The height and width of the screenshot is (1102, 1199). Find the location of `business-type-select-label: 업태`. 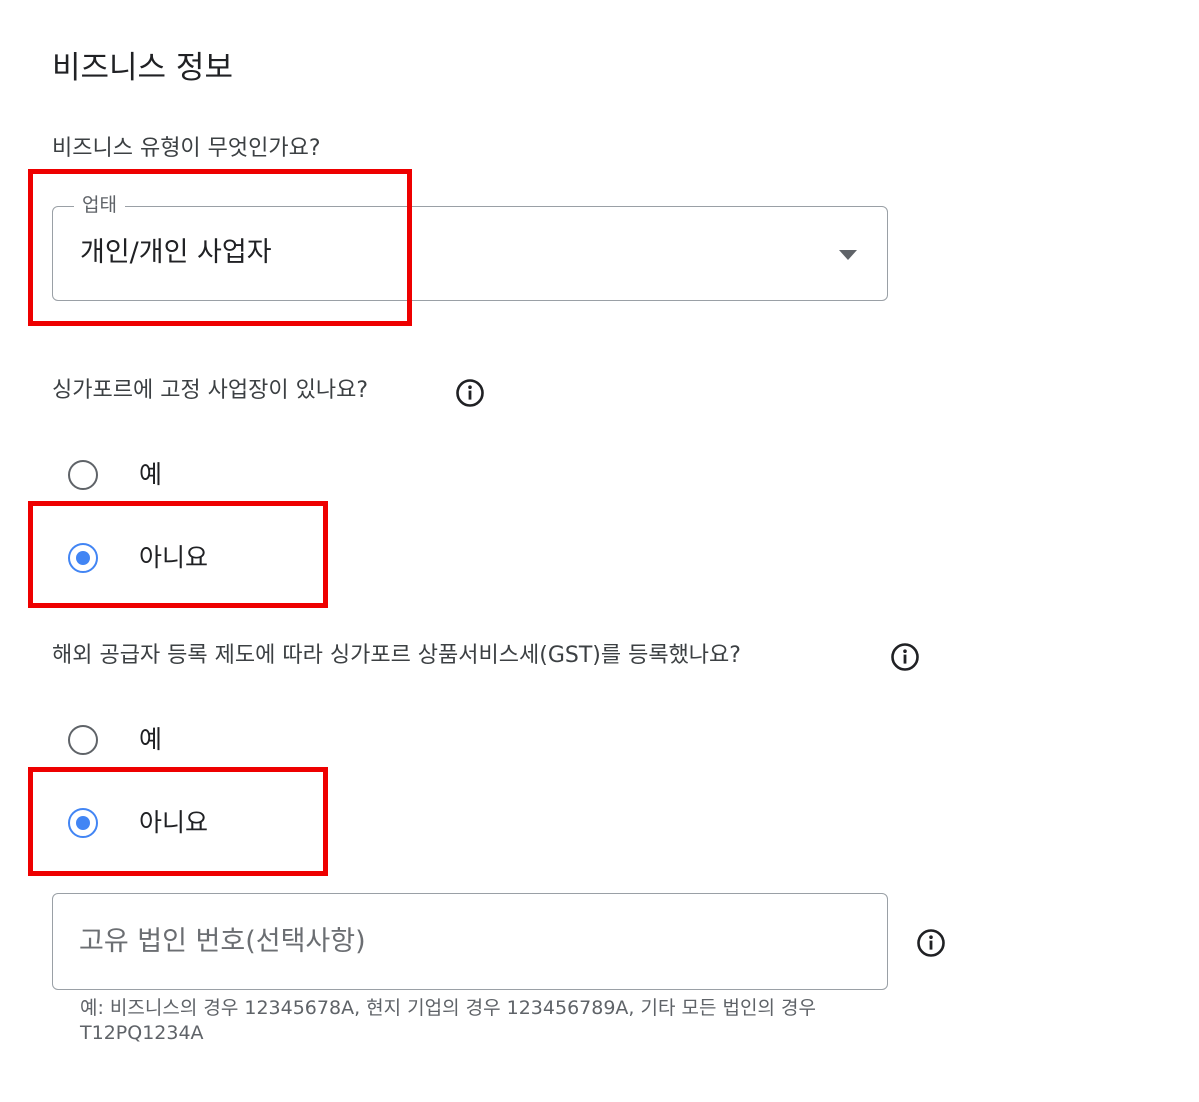

business-type-select-label: 업태 is located at coordinates (99, 205).